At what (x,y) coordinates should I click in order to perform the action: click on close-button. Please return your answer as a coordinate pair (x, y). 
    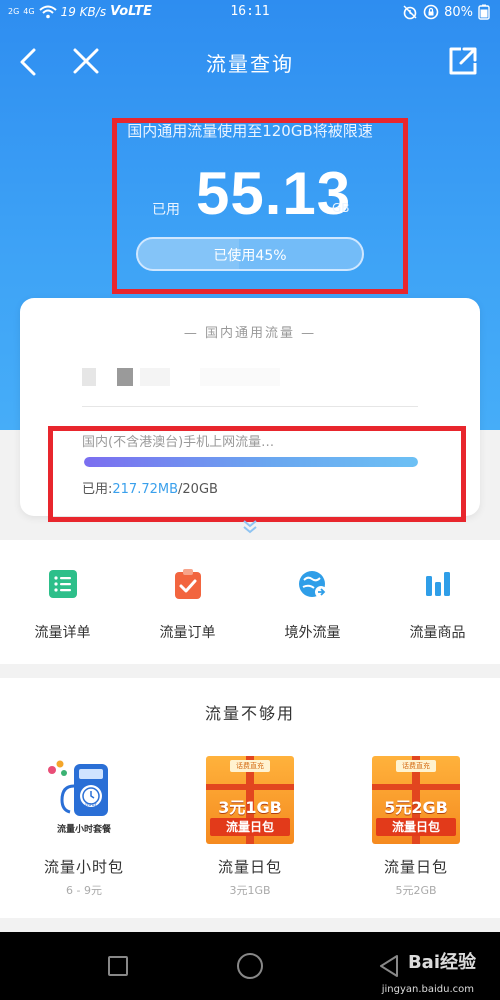
    Looking at the image, I should click on (86, 60).